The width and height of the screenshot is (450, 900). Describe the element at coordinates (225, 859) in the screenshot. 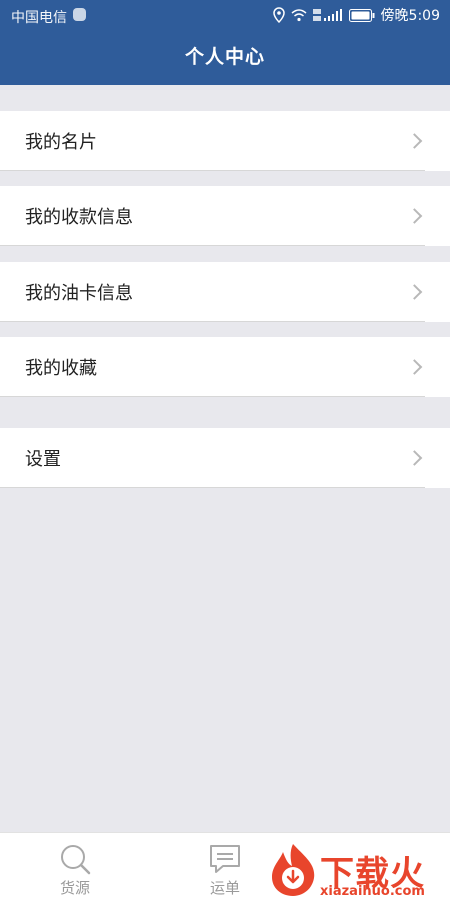

I see `message-icon` at that location.